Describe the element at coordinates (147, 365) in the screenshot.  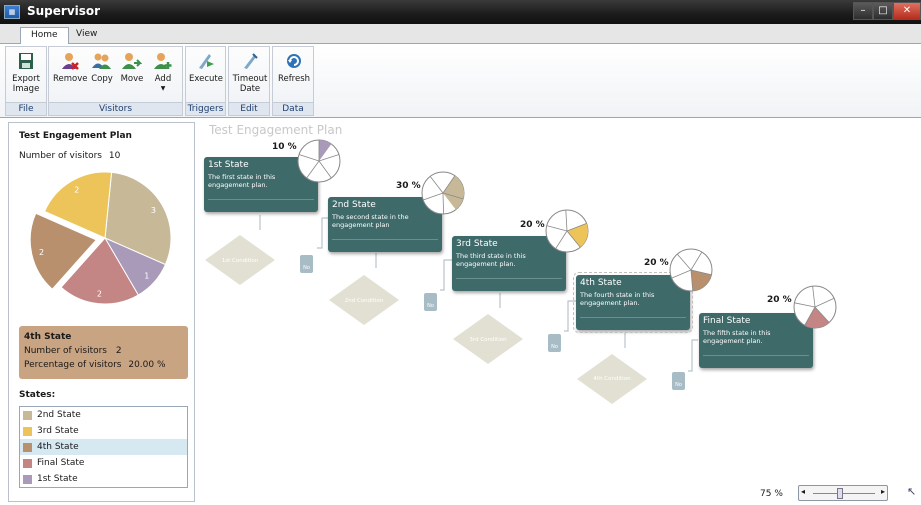
I see `selected-state-percentage-value: 20.00 %` at that location.